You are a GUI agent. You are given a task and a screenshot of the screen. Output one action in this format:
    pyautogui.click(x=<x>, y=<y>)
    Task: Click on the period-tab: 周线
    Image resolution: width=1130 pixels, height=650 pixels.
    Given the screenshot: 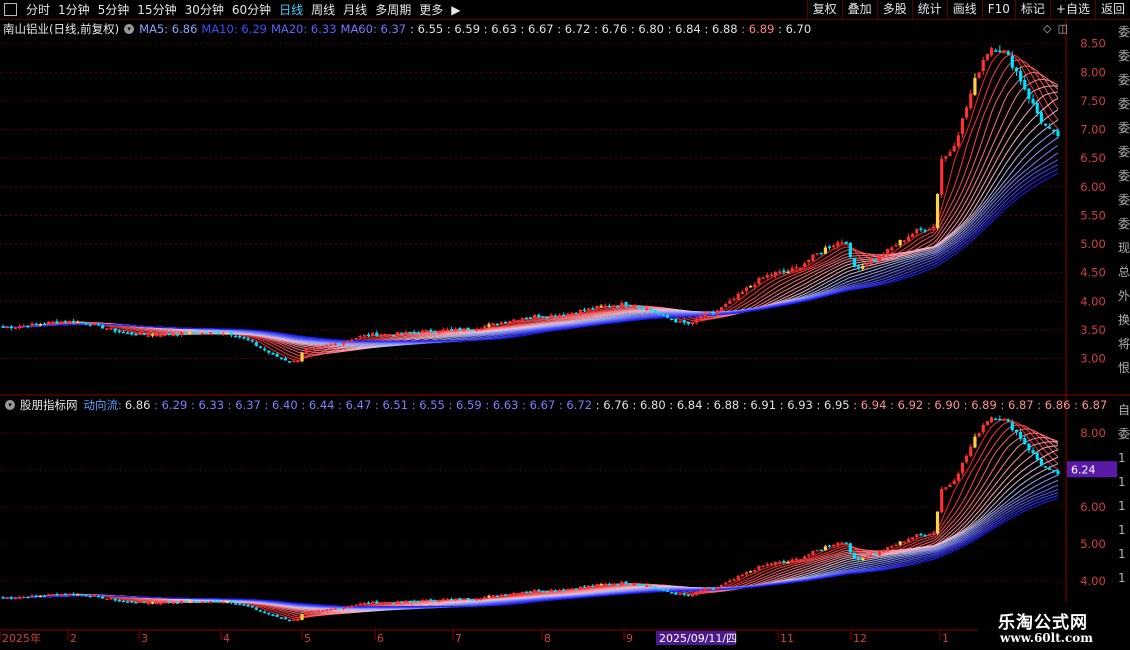 What is the action you would take?
    pyautogui.click(x=323, y=9)
    